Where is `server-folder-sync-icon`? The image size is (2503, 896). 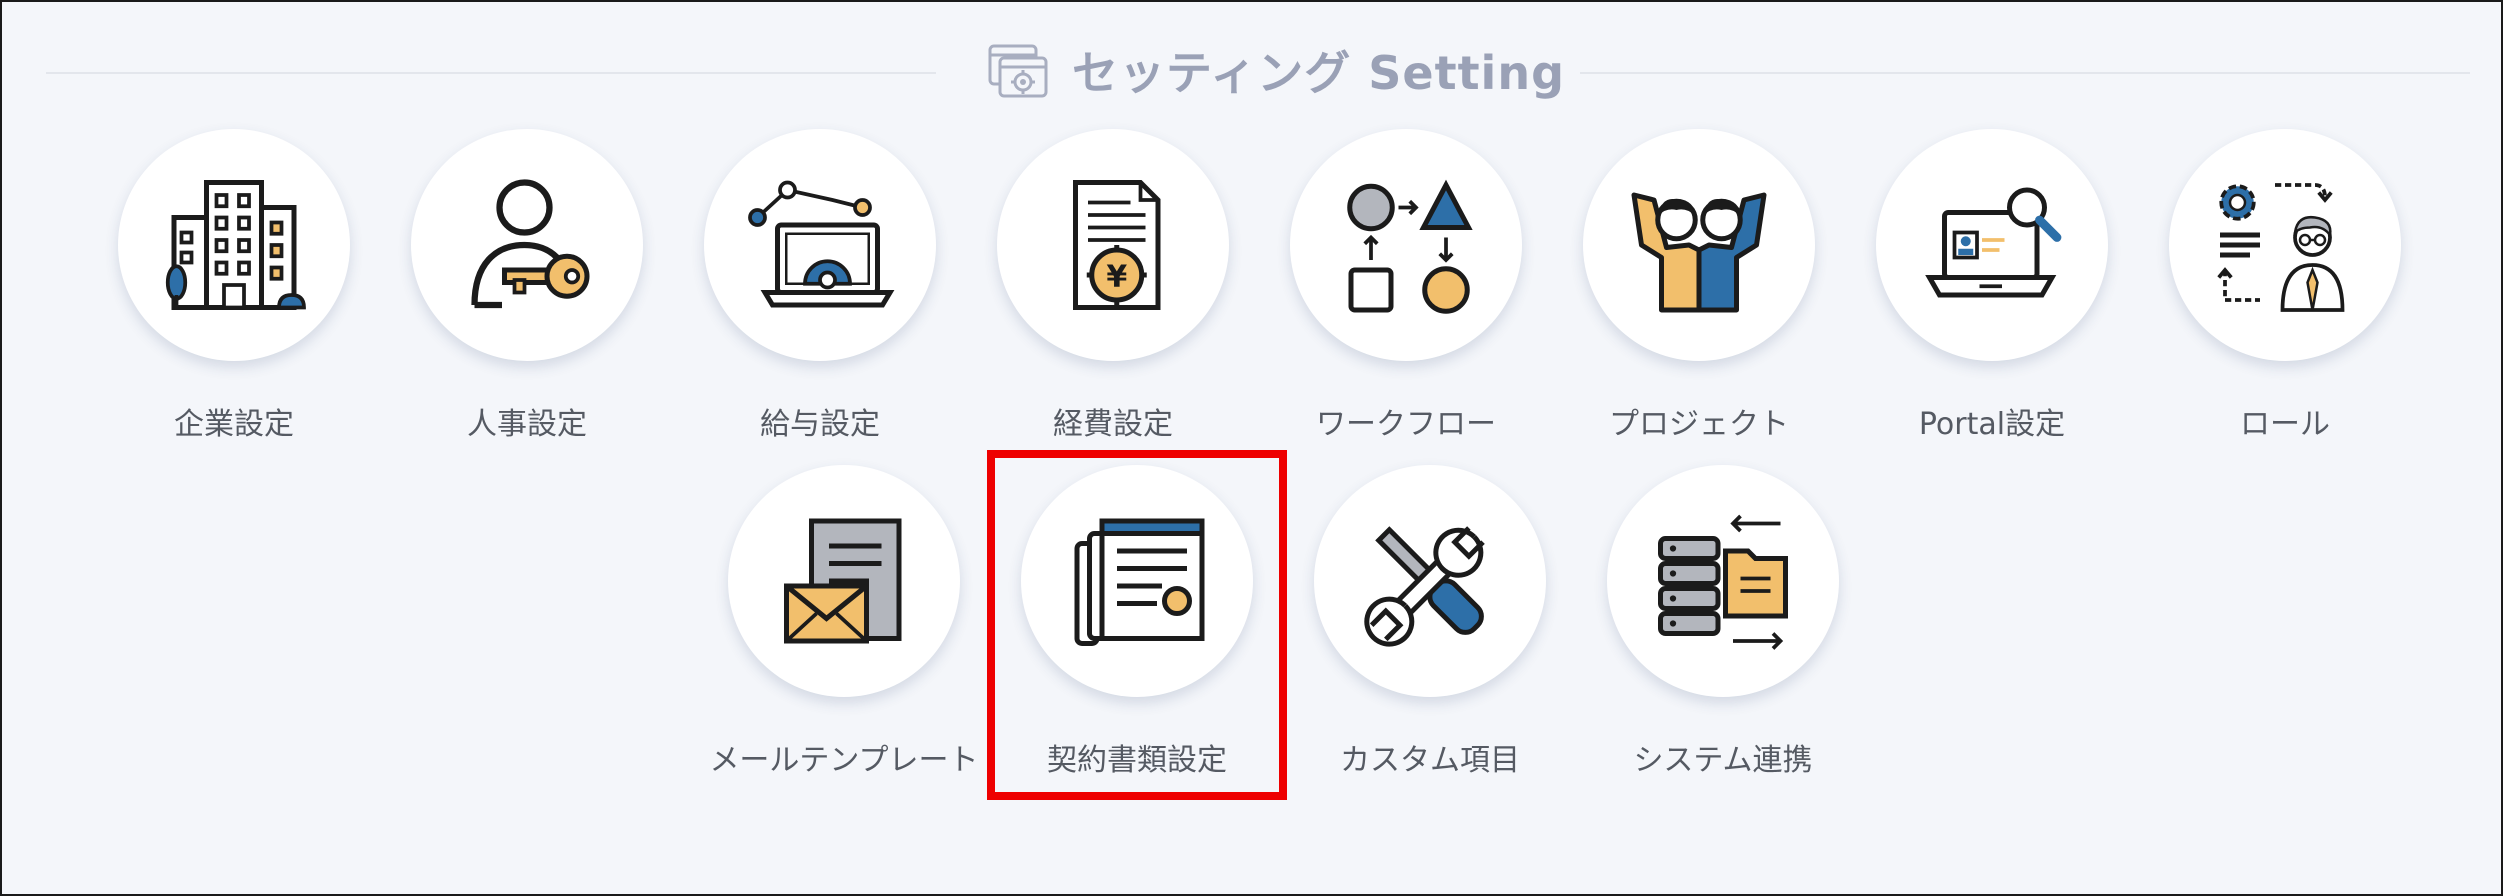
server-folder-sync-icon is located at coordinates (1723, 582).